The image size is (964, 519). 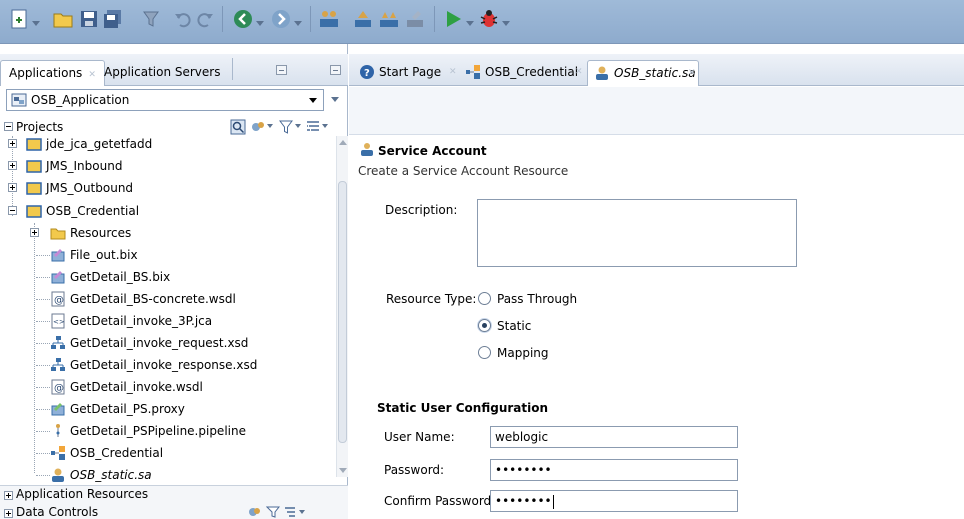 I want to click on tree-item-file: OSB_Credential, so click(x=165, y=453).